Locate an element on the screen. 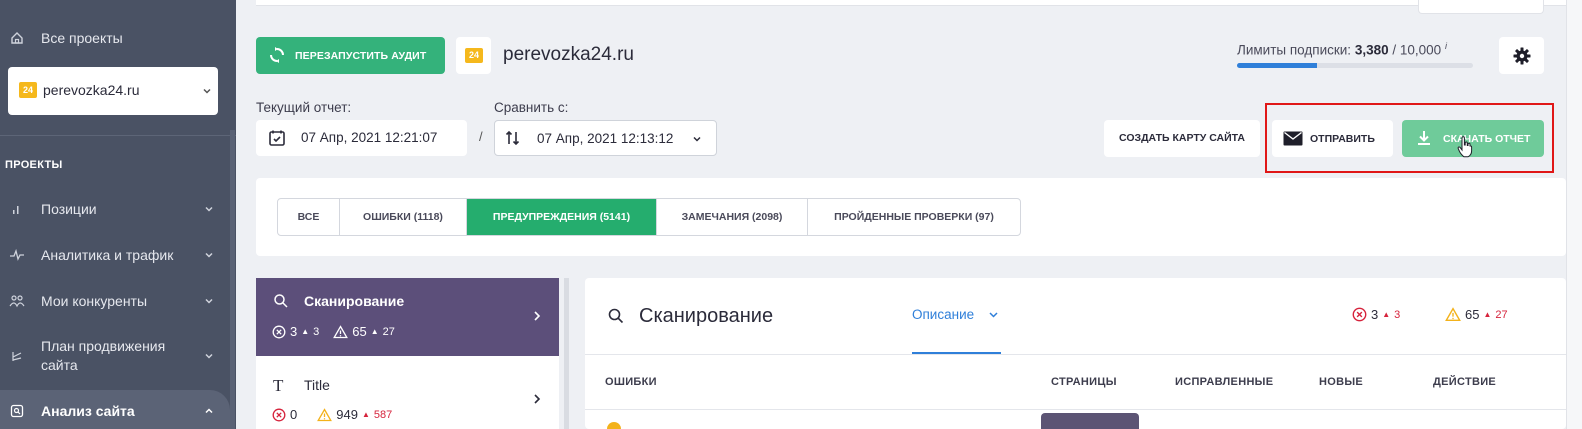 This screenshot has height=429, width=1582. subscription-limits: Лимиты подписки: 3,380 / 10,000 i is located at coordinates (1342, 49).